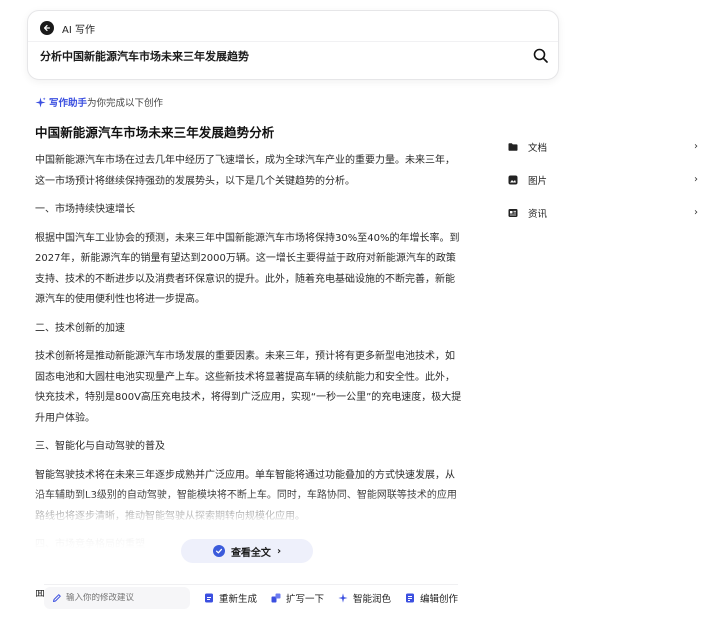  Describe the element at coordinates (410, 598) in the screenshot. I see `edit-doc-icon` at that location.